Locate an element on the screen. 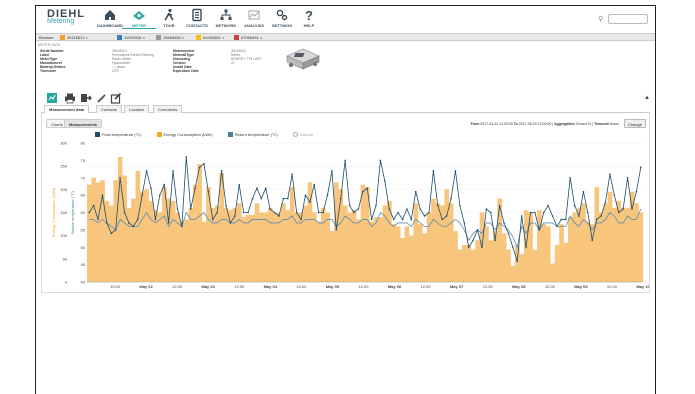  meter-tab: 15665482 × is located at coordinates (170, 38).